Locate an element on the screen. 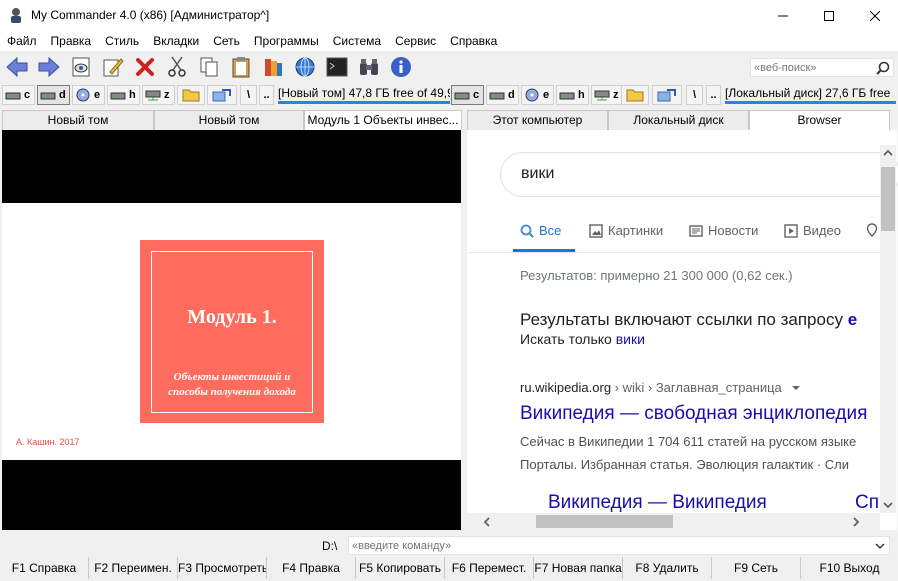  close-button is located at coordinates (875, 15).